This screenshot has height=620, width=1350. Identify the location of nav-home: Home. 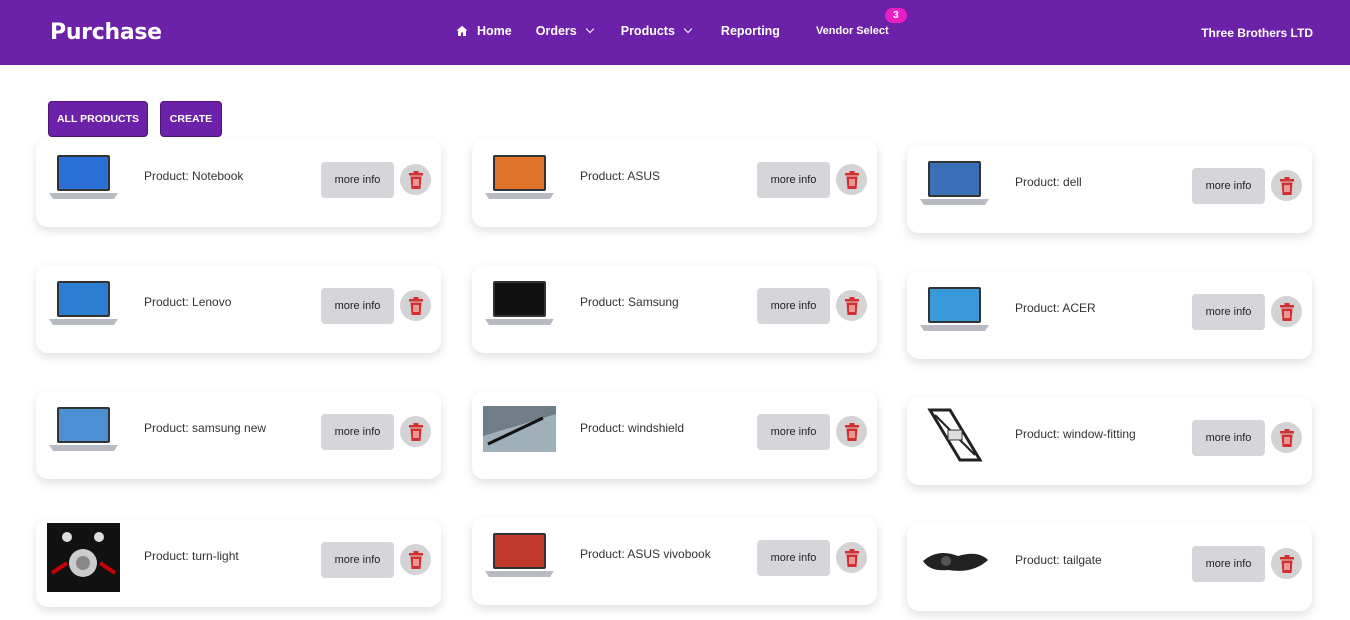
(484, 31).